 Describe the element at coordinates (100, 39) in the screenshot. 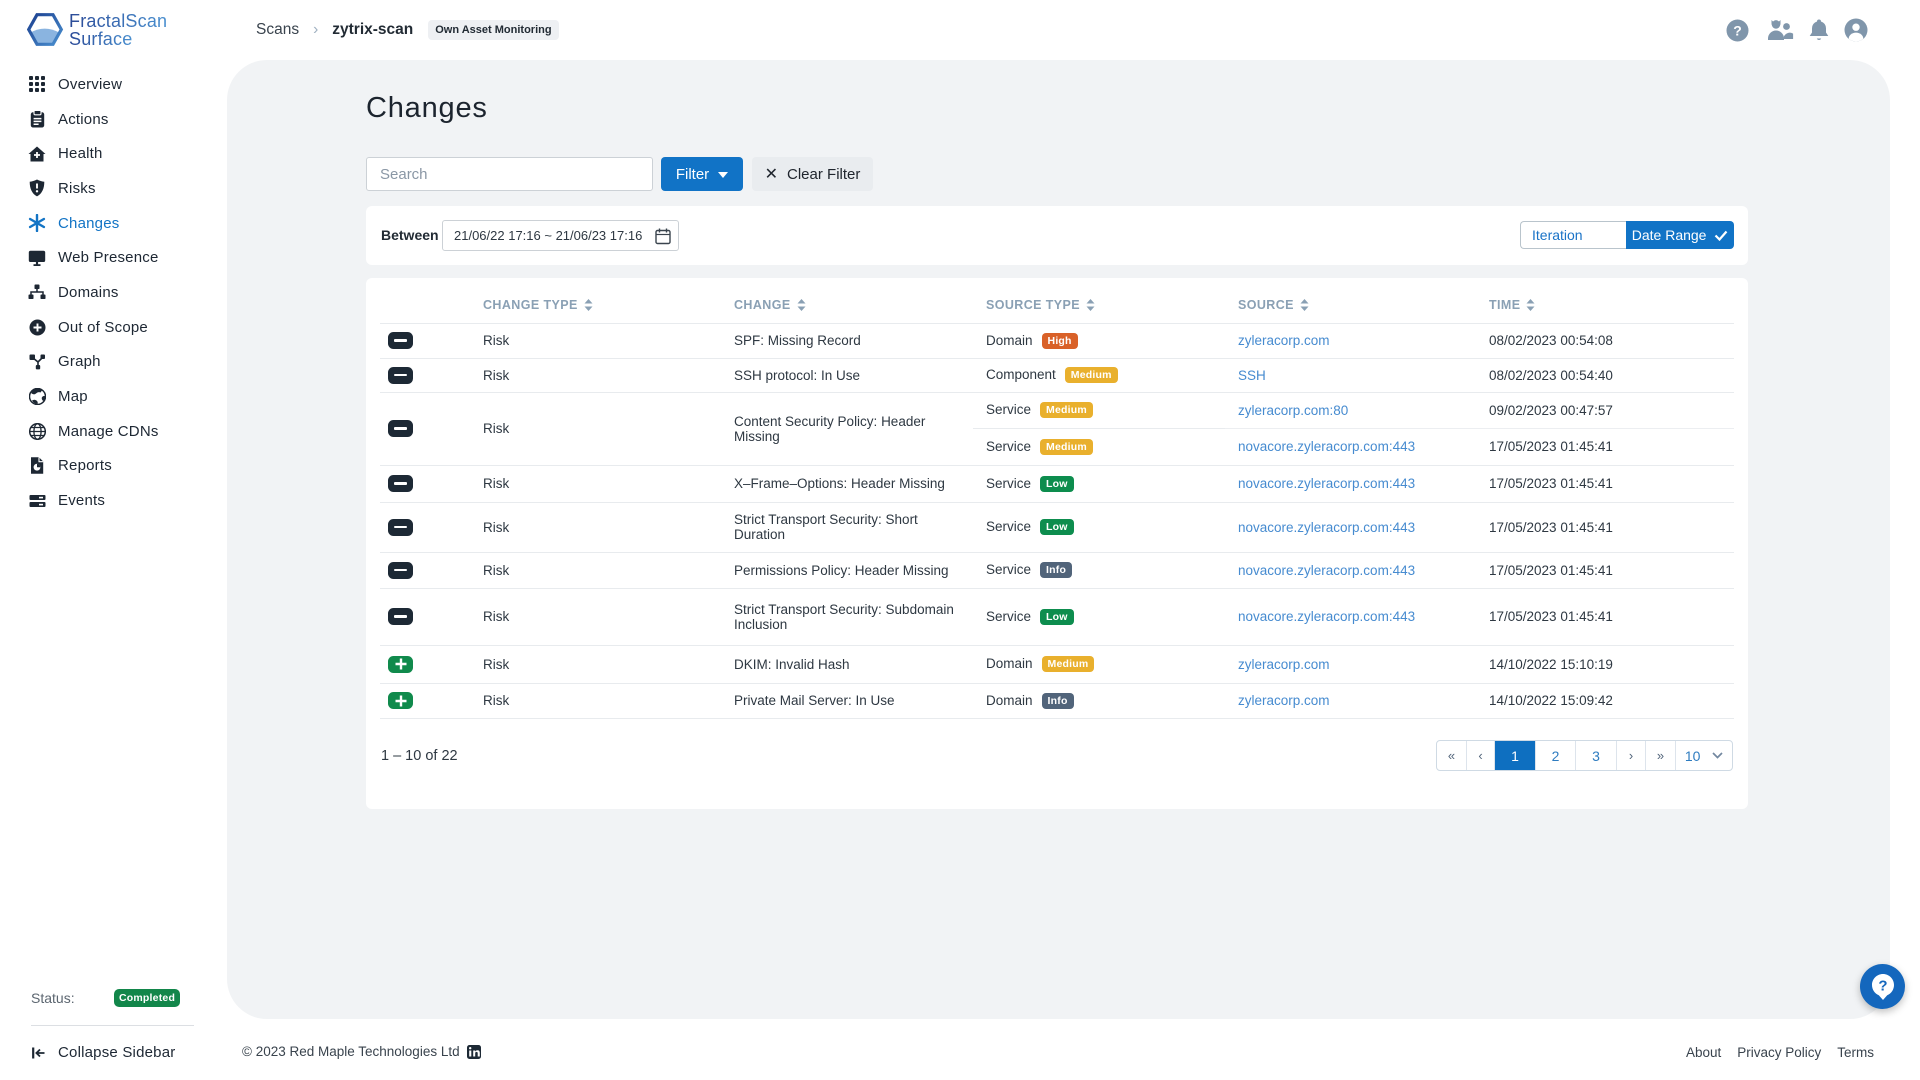

I see `svg-text: Surface` at that location.